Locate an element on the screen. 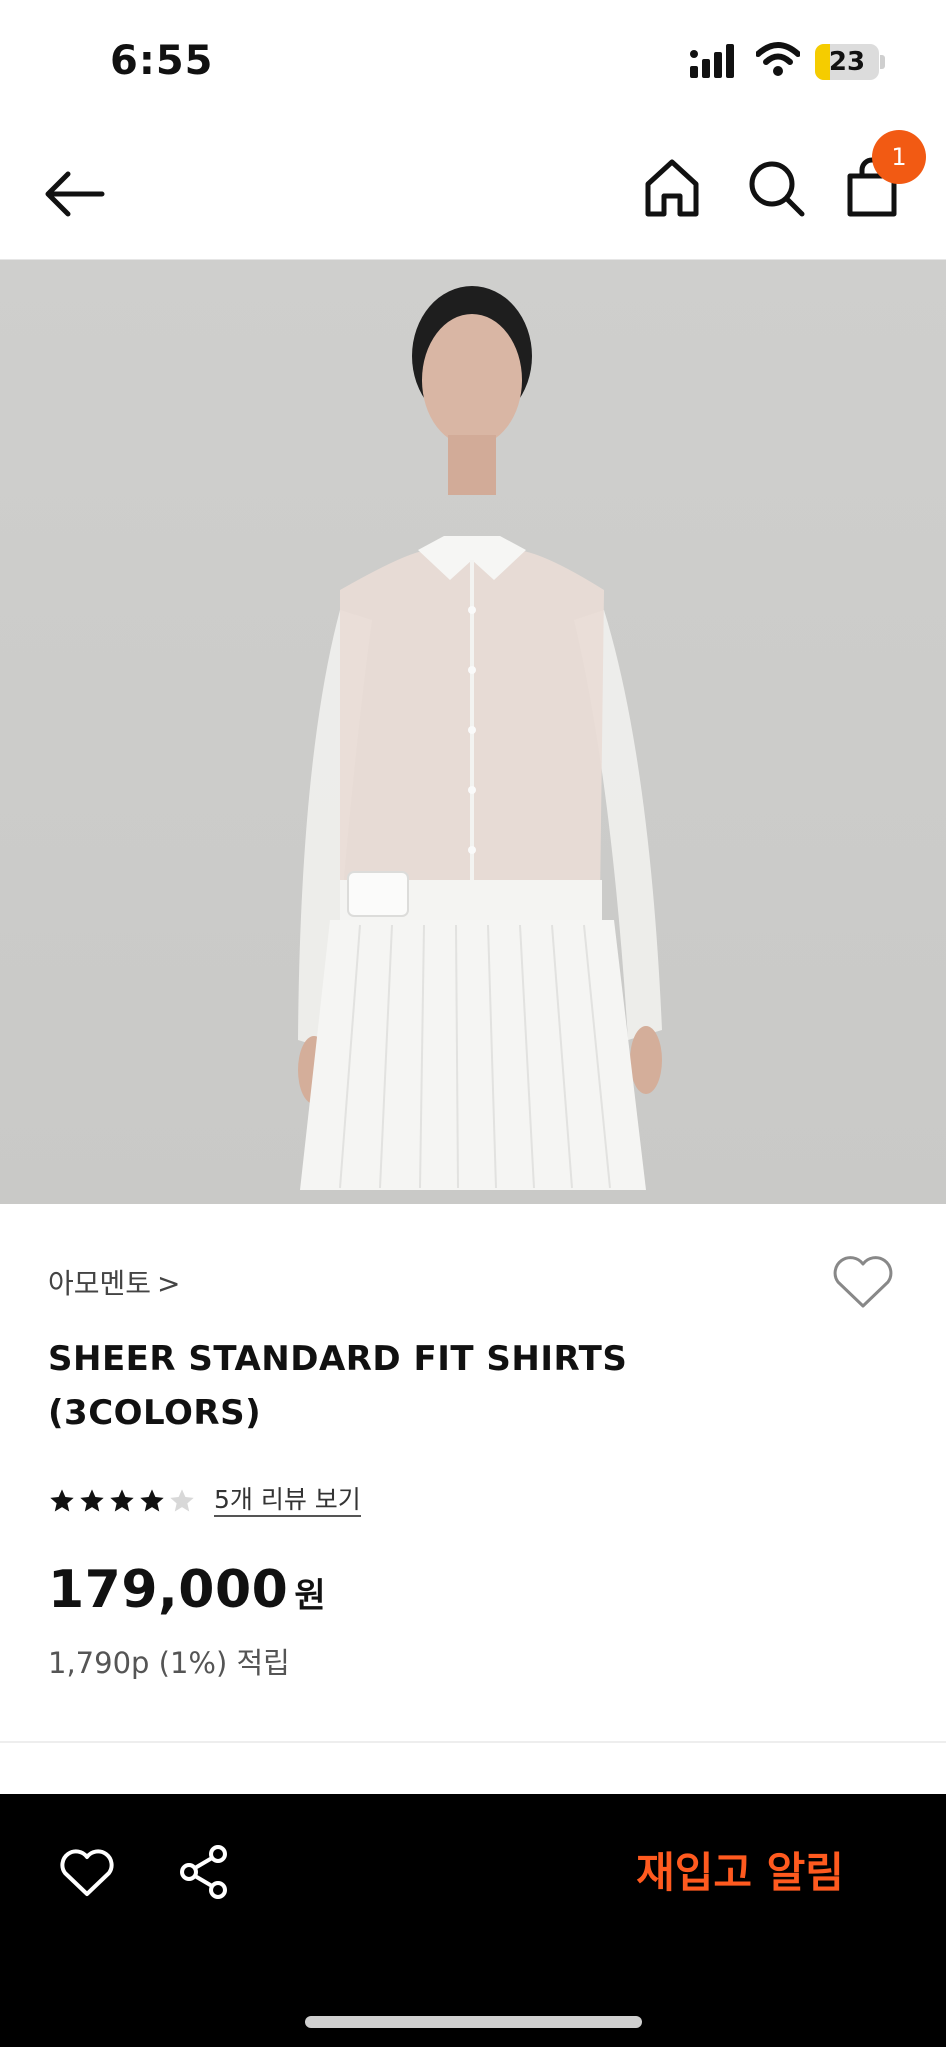 The image size is (946, 2047). review-link: 5개 리뷰 보기 is located at coordinates (287, 1501).